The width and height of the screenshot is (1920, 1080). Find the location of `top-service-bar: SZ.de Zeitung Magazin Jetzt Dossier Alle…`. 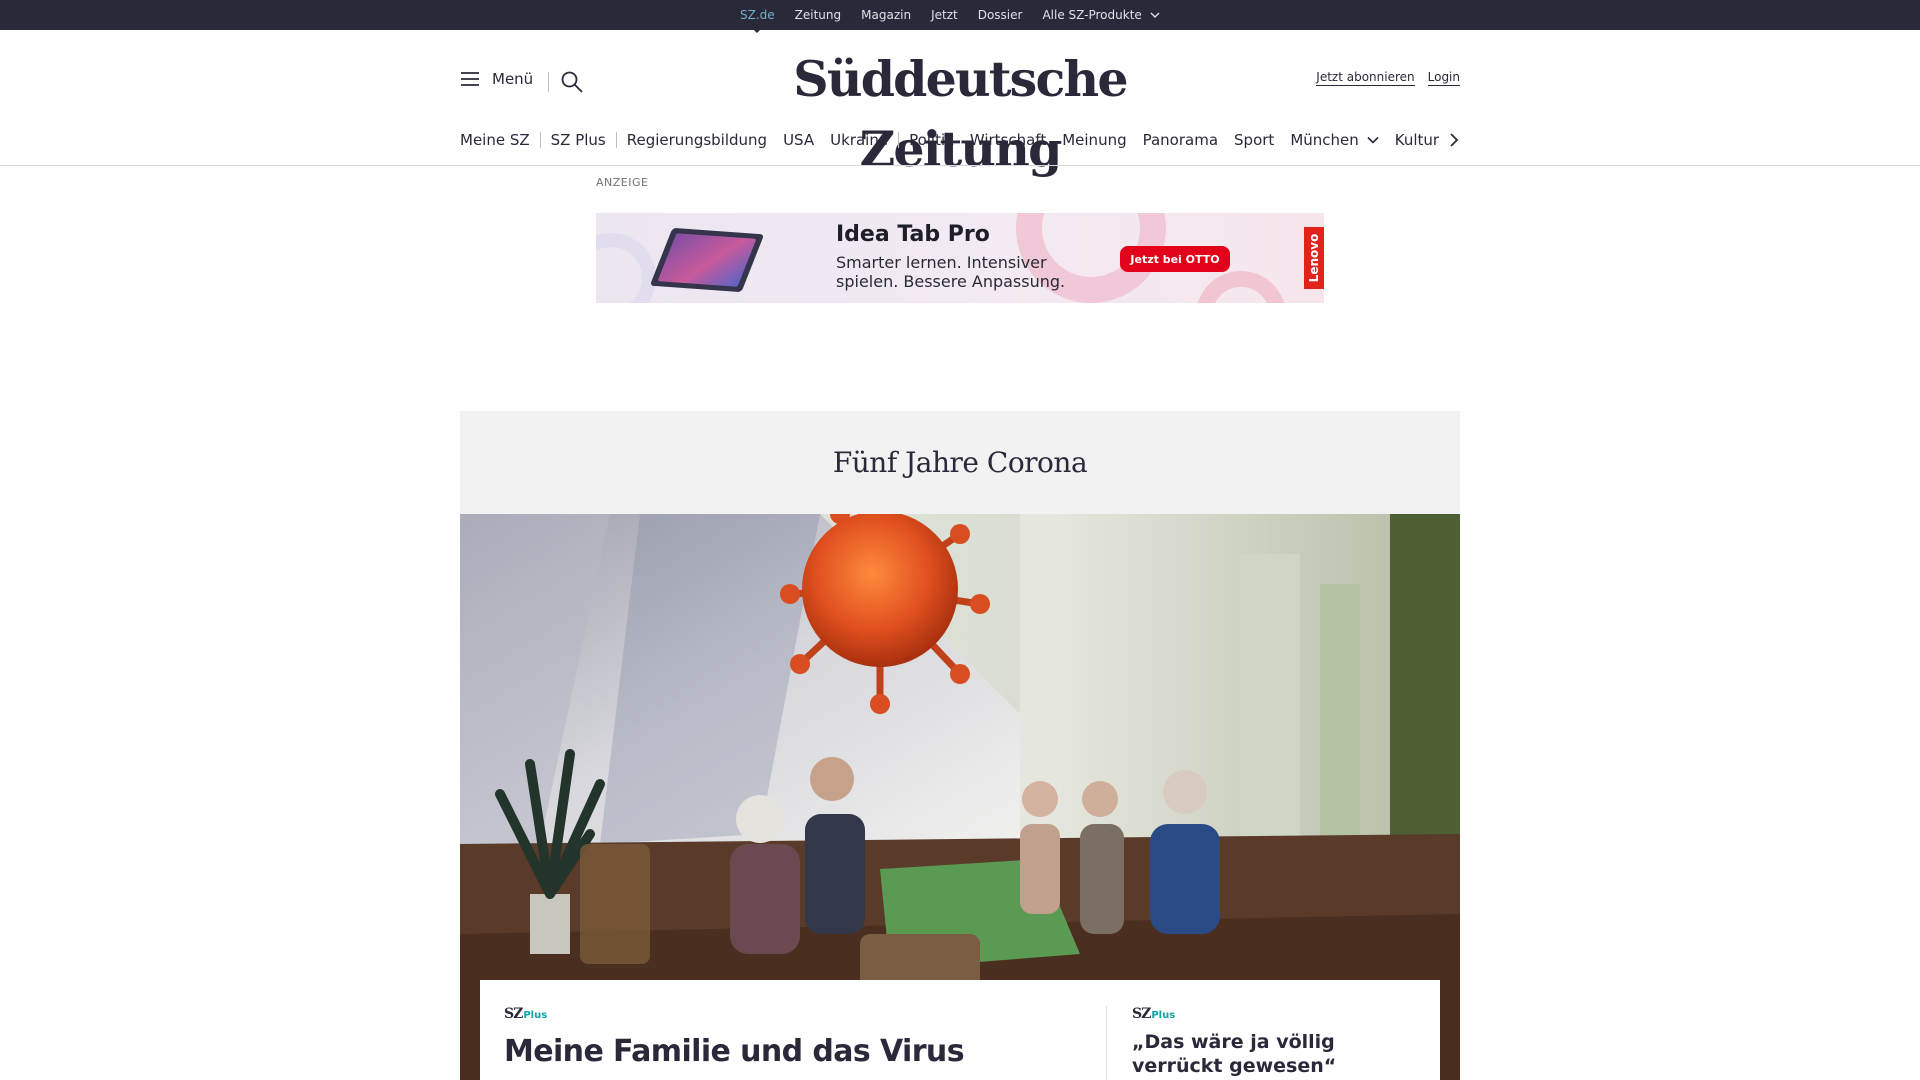

top-service-bar: SZ.de Zeitung Magazin Jetzt Dossier Alle… is located at coordinates (960, 16).